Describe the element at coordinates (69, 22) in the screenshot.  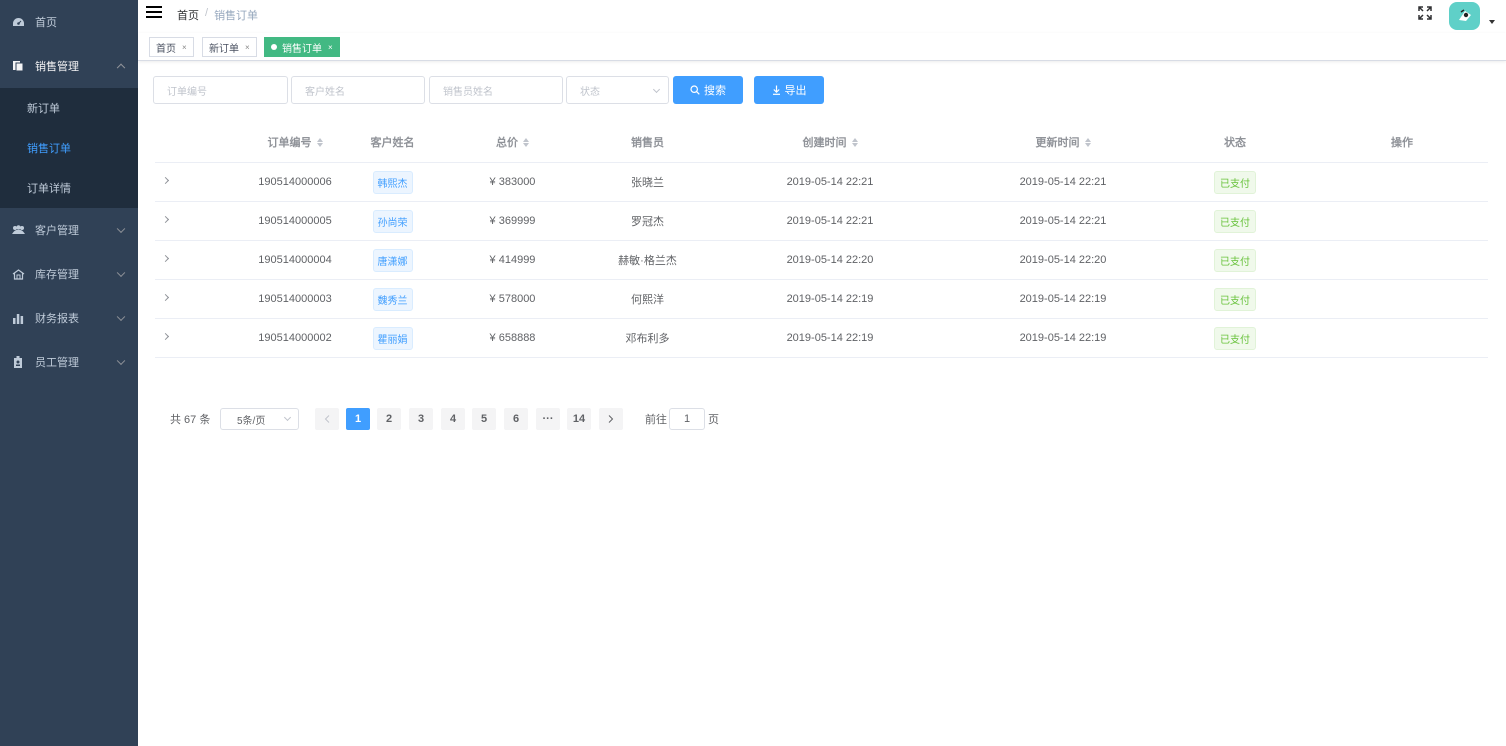
I see `menu-item-home: 首页` at that location.